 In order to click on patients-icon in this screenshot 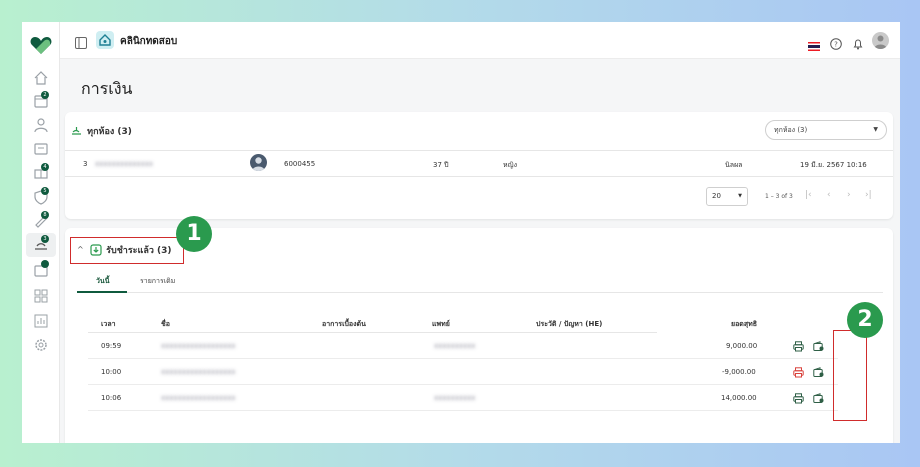, I will do `click(41, 125)`.